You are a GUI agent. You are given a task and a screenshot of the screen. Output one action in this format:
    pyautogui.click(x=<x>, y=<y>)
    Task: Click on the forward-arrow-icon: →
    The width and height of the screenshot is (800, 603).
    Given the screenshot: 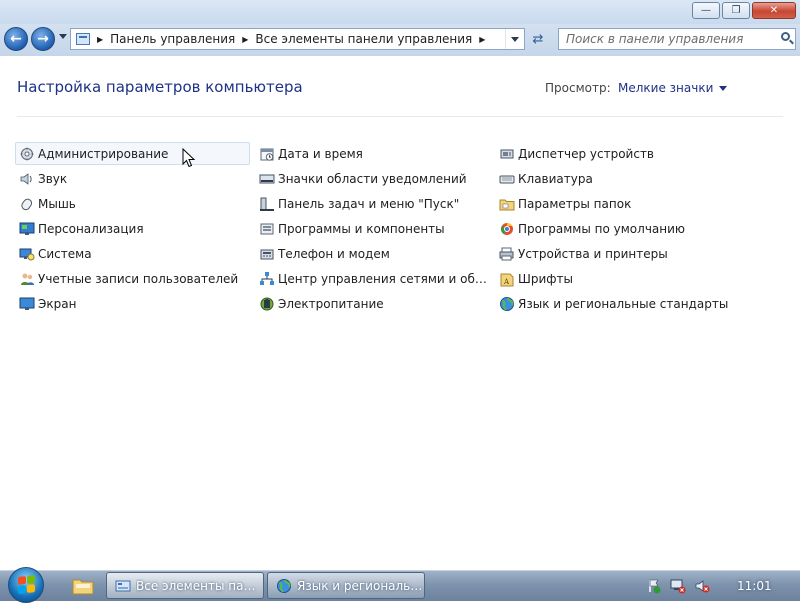 What is the action you would take?
    pyautogui.click(x=43, y=39)
    